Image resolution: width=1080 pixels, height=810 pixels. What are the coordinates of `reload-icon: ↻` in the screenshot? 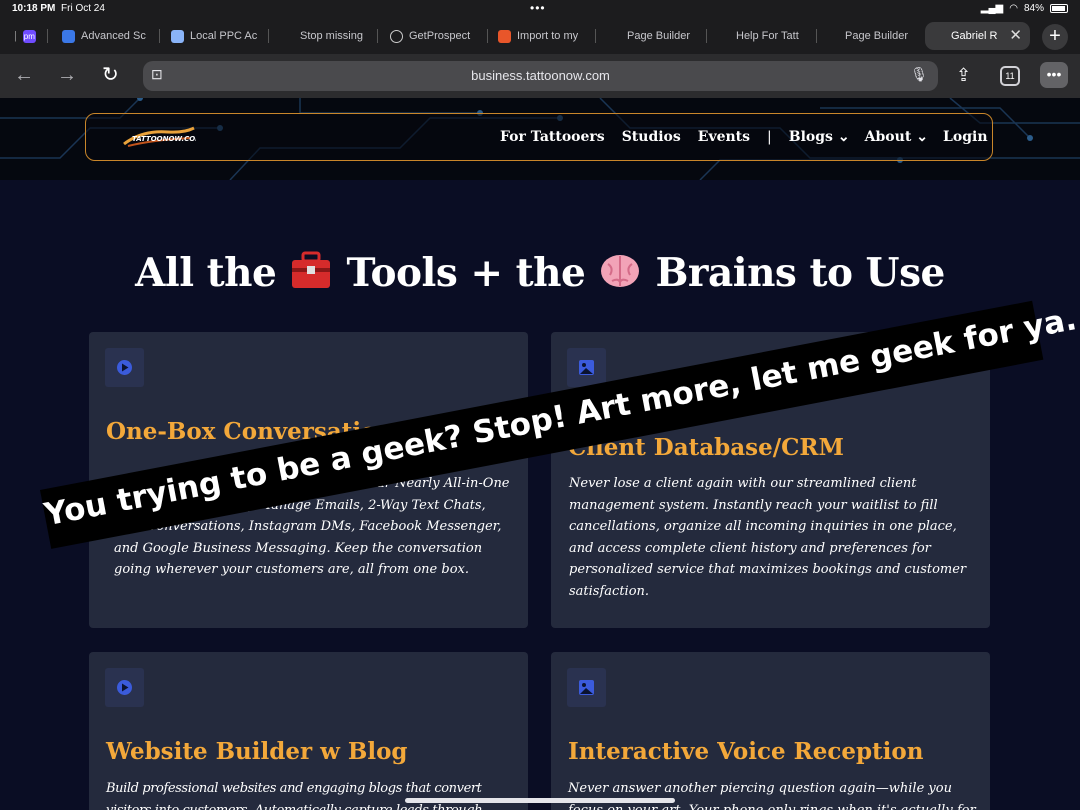 It's located at (110, 75).